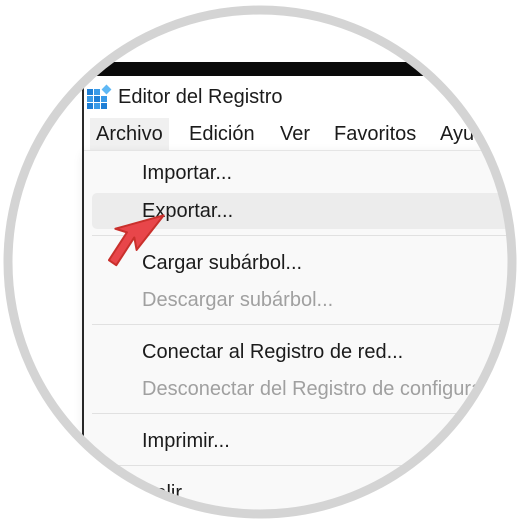 The height and width of the screenshot is (520, 520). Describe the element at coordinates (222, 134) in the screenshot. I see `menu-edicion: Edición` at that location.